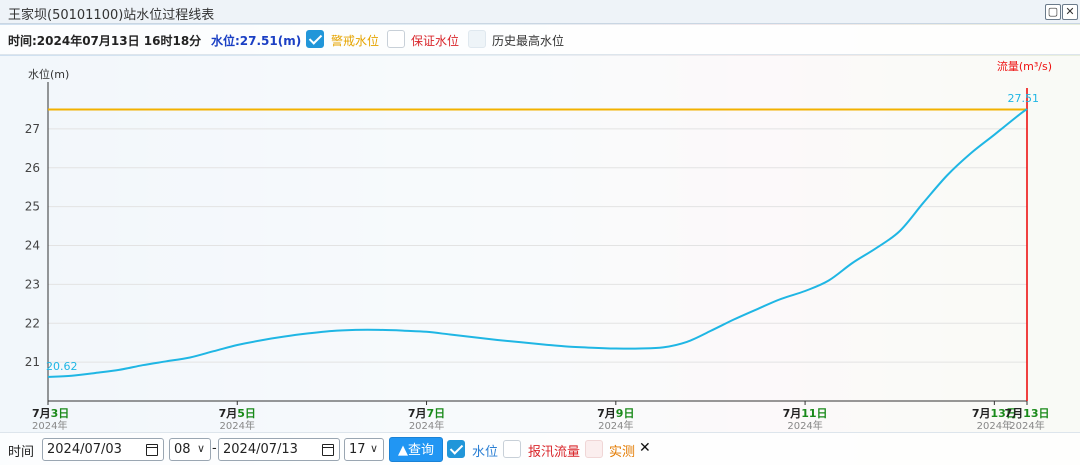 This screenshot has width=1080, height=465. Describe the element at coordinates (357, 449) in the screenshot. I see `end-hour-value: 17` at that location.